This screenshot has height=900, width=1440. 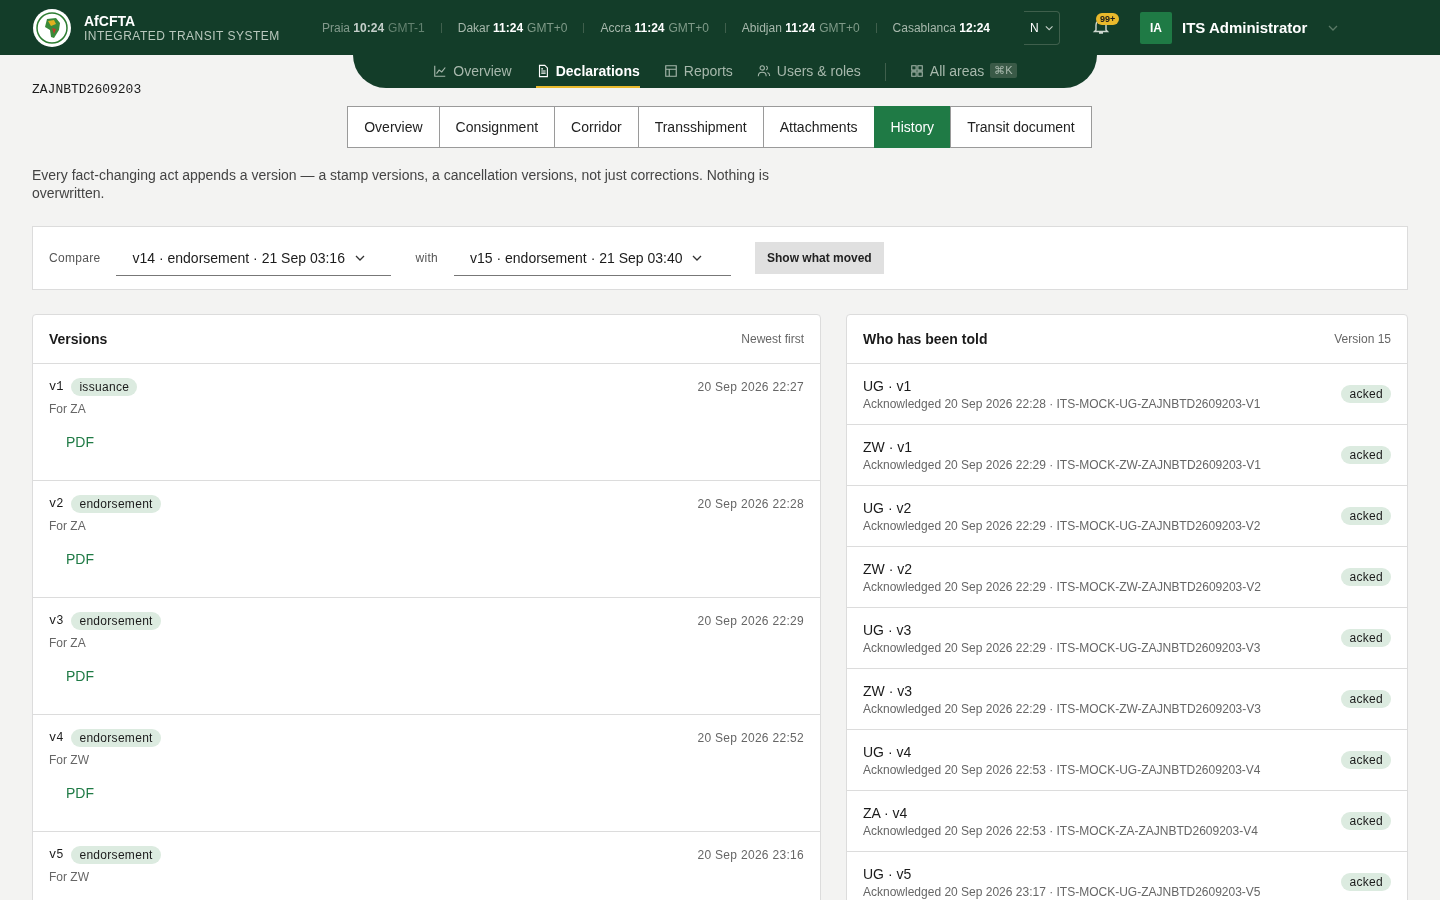 What do you see at coordinates (87, 90) in the screenshot?
I see `declaration-id: ZAJNBTD2609203` at bounding box center [87, 90].